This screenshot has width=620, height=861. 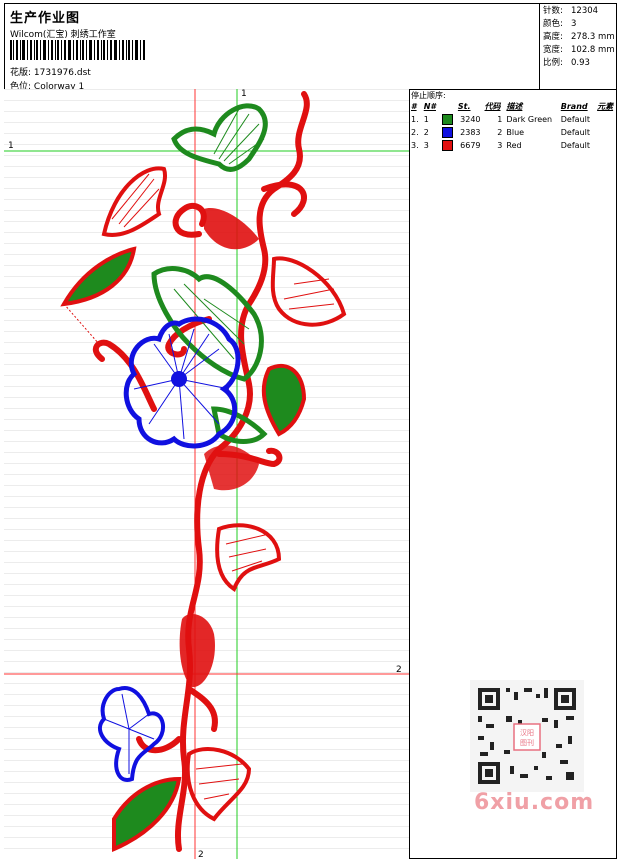 What do you see at coordinates (580, 24) in the screenshot?
I see `colors-row: 颜色: 3` at bounding box center [580, 24].